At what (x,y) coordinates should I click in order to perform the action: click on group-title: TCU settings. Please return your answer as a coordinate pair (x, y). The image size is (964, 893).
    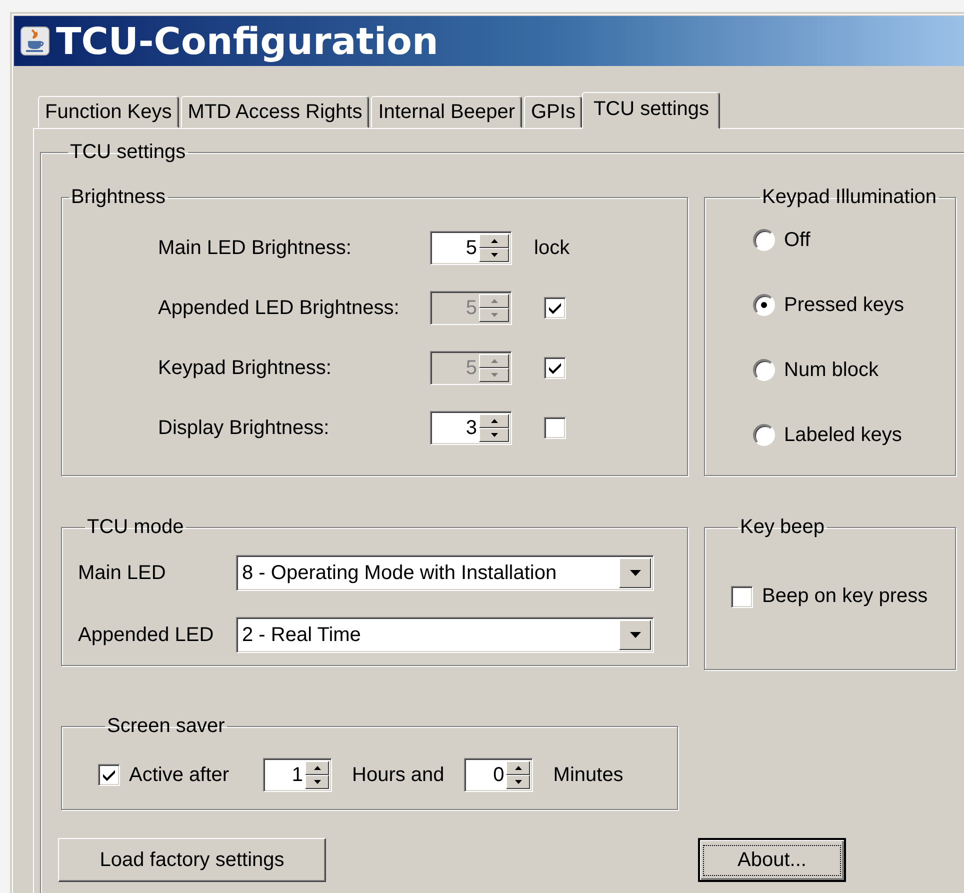
    Looking at the image, I should click on (128, 152).